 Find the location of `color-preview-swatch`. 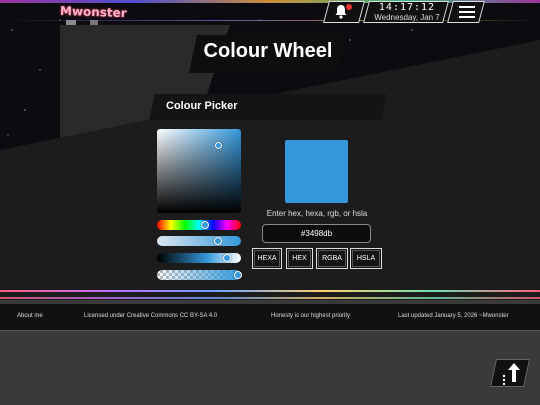

color-preview-swatch is located at coordinates (316, 171).